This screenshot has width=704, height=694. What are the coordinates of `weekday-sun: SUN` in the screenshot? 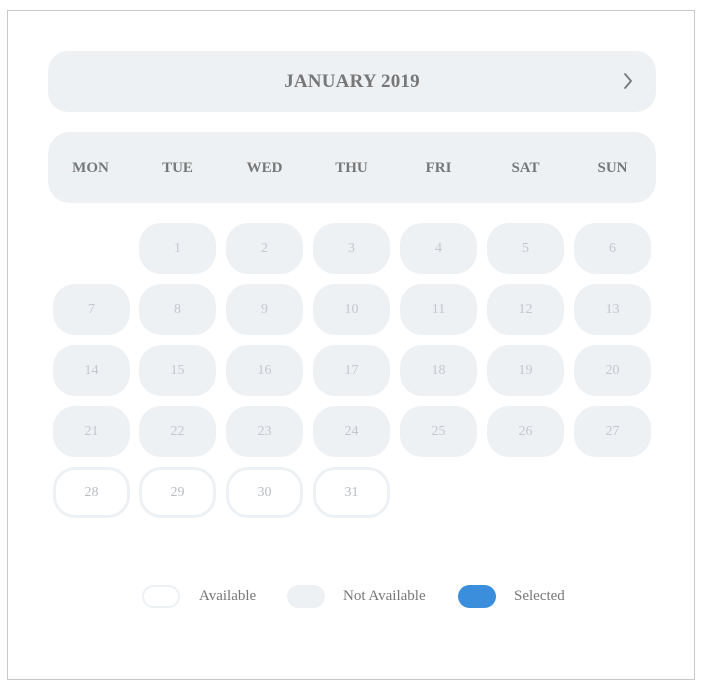 It's located at (612, 168).